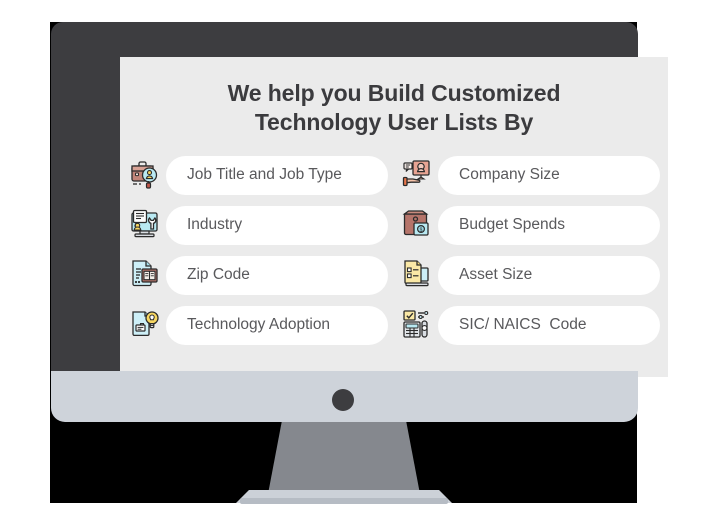  Describe the element at coordinates (218, 275) in the screenshot. I see `list-item-label: Zip Code` at that location.